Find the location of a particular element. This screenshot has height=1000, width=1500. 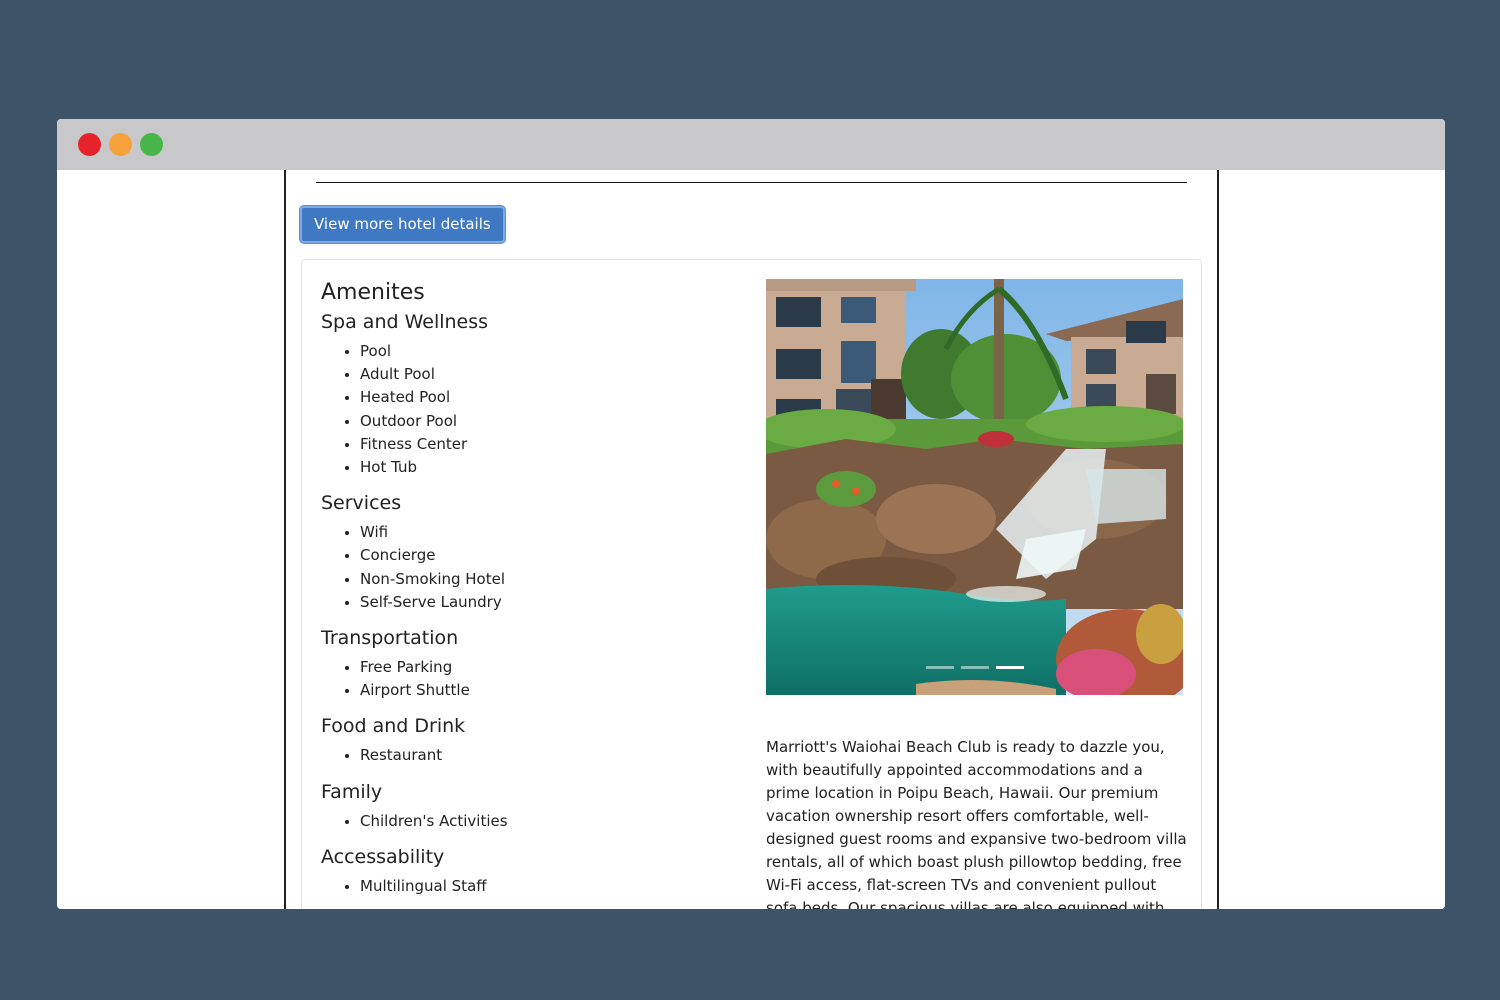

amenity-item: Fitness Center is located at coordinates (550, 444).